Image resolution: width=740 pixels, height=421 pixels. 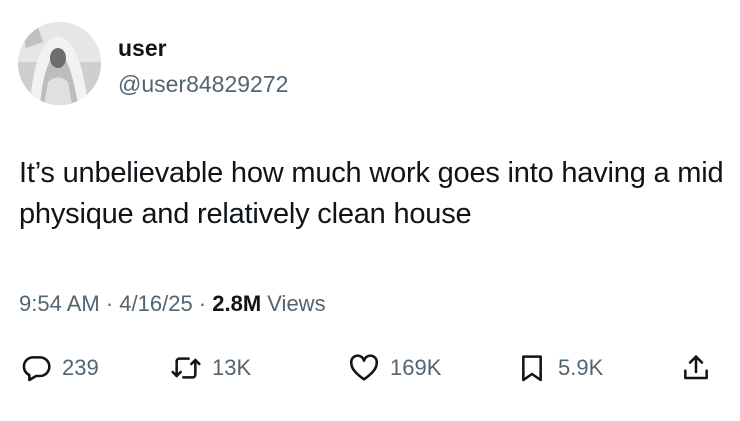 I want to click on action-bar: 239 13K 169K 5.9K, so click(x=370, y=368).